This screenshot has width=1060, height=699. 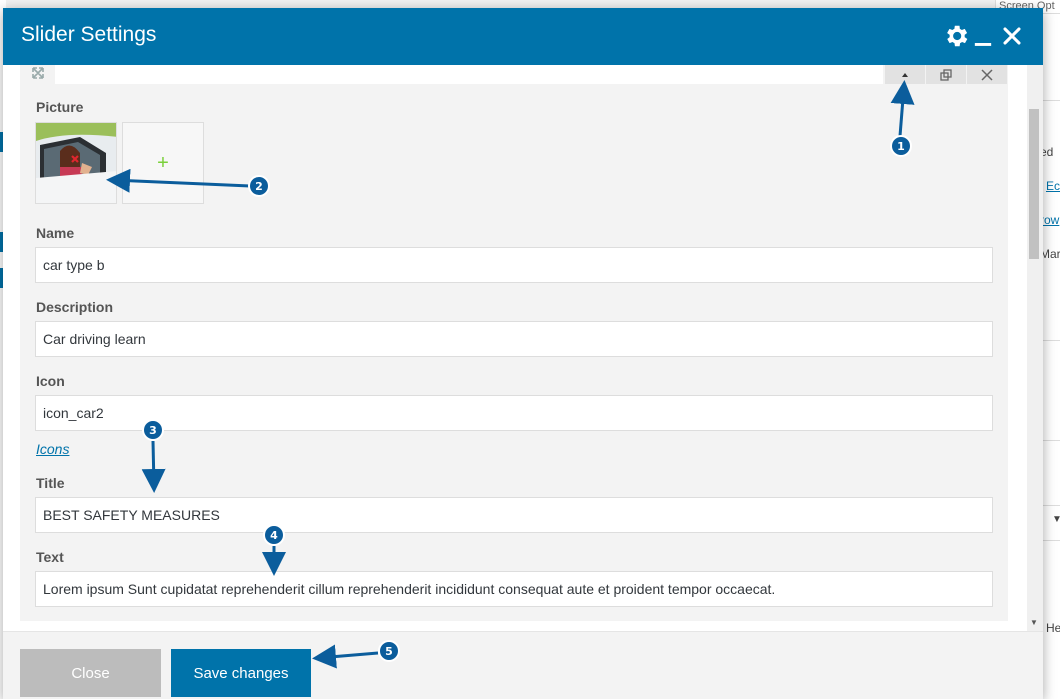 I want to click on duplicate-button, so click(x=946, y=74).